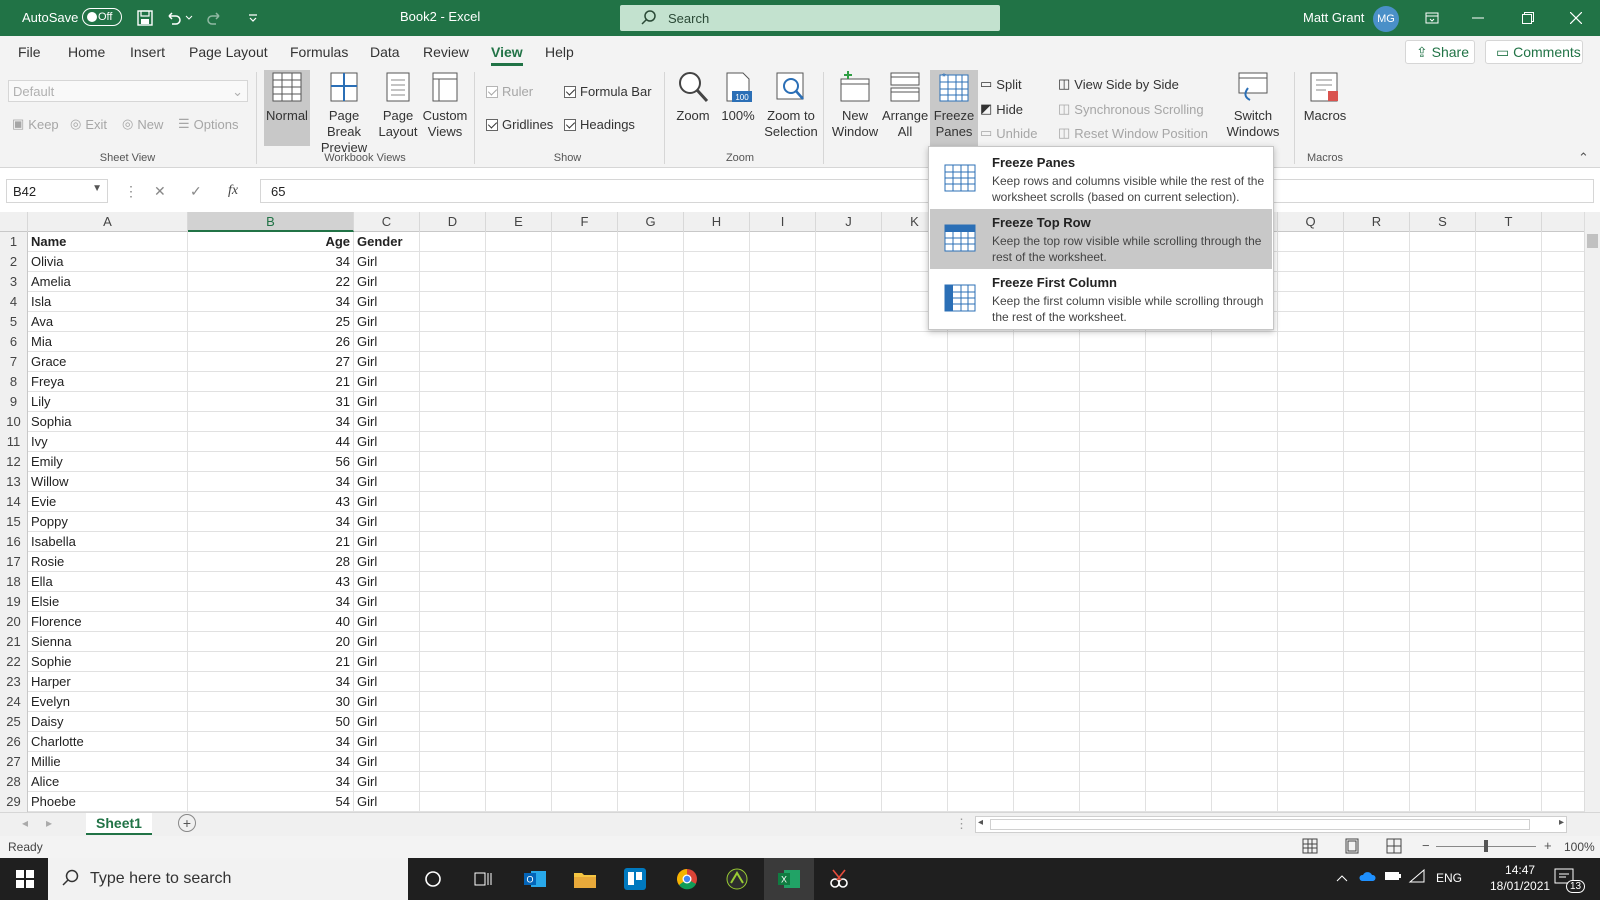  What do you see at coordinates (789, 879) in the screenshot?
I see `excel-taskbar-icon: X` at bounding box center [789, 879].